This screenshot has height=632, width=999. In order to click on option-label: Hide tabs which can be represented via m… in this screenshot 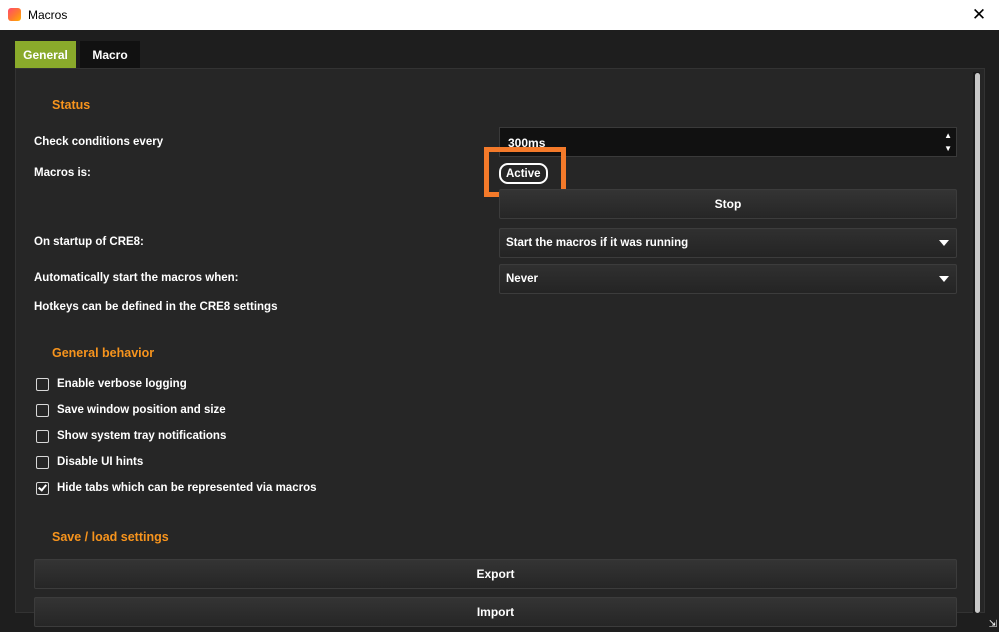, I will do `click(187, 488)`.